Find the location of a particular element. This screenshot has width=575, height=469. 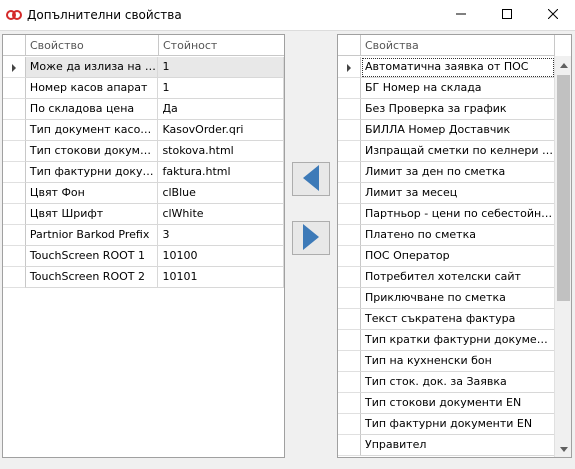

property-cell: Тип кратки фактурни документи is located at coordinates (458, 340).